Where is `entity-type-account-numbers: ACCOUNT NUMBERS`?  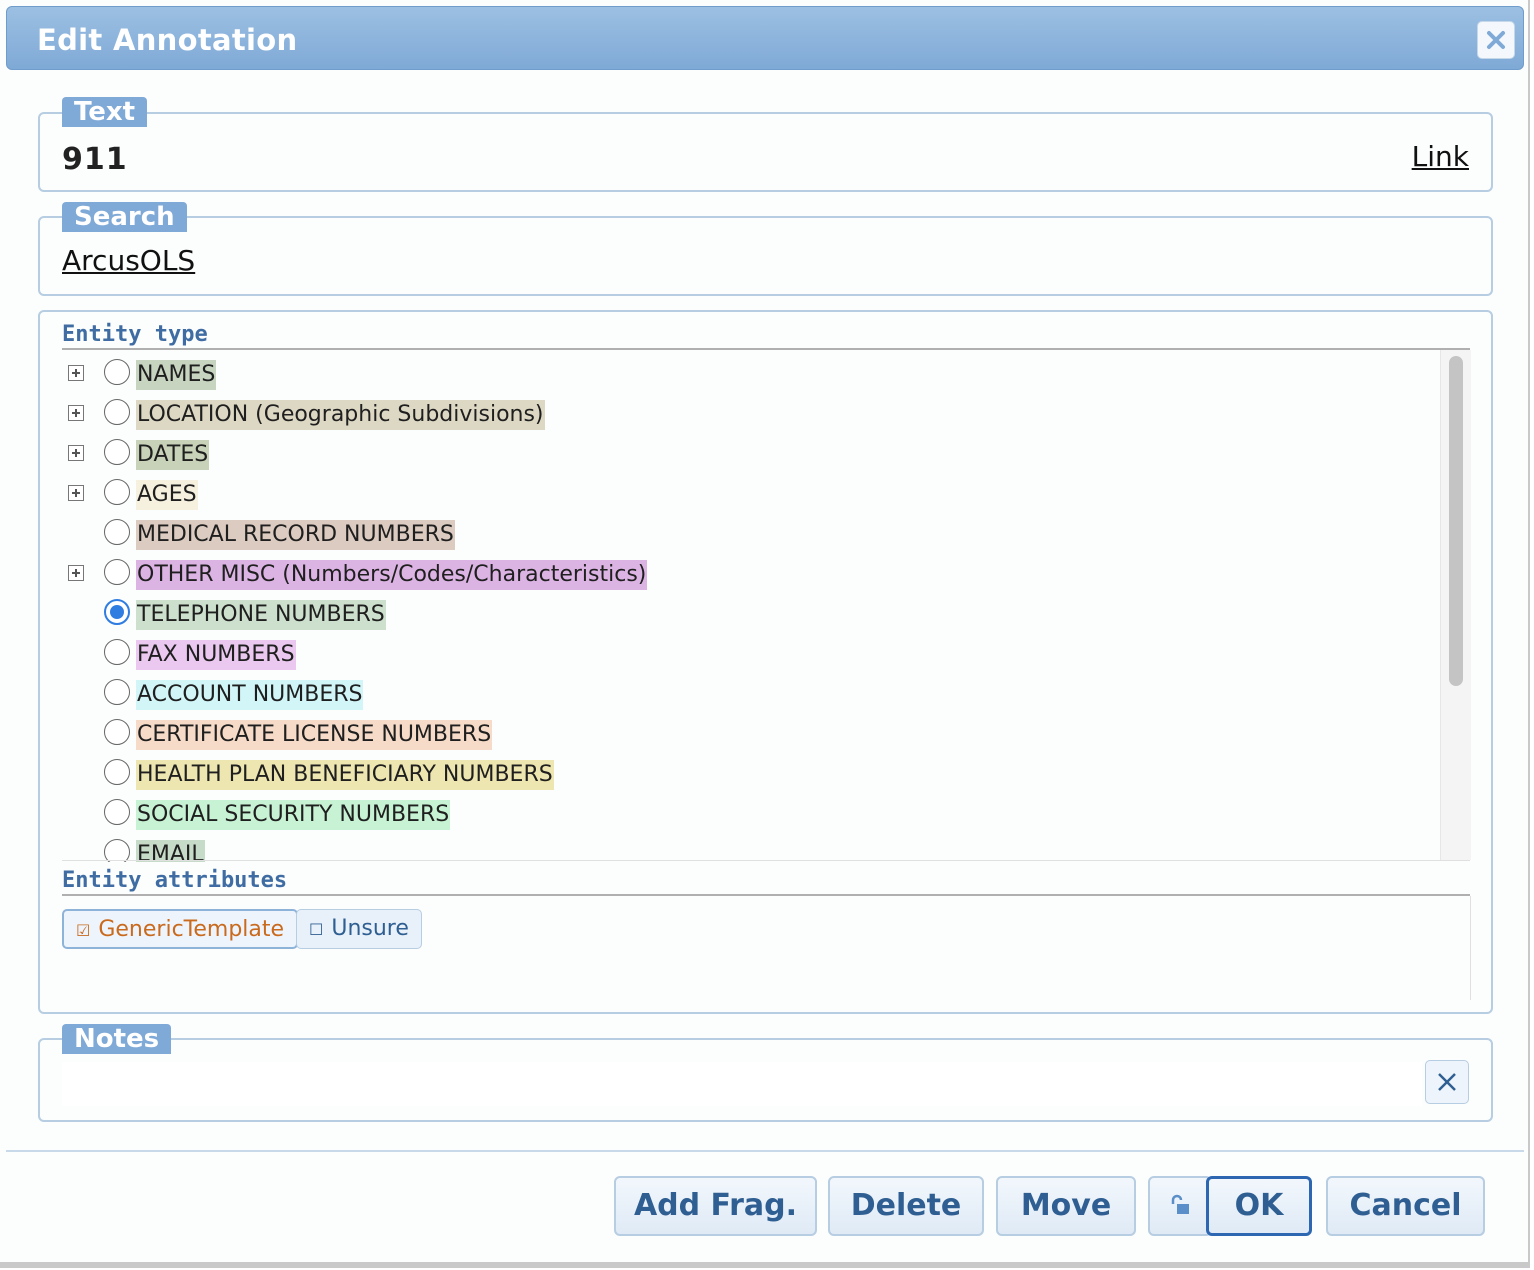 entity-type-account-numbers: ACCOUNT NUMBERS is located at coordinates (747, 692).